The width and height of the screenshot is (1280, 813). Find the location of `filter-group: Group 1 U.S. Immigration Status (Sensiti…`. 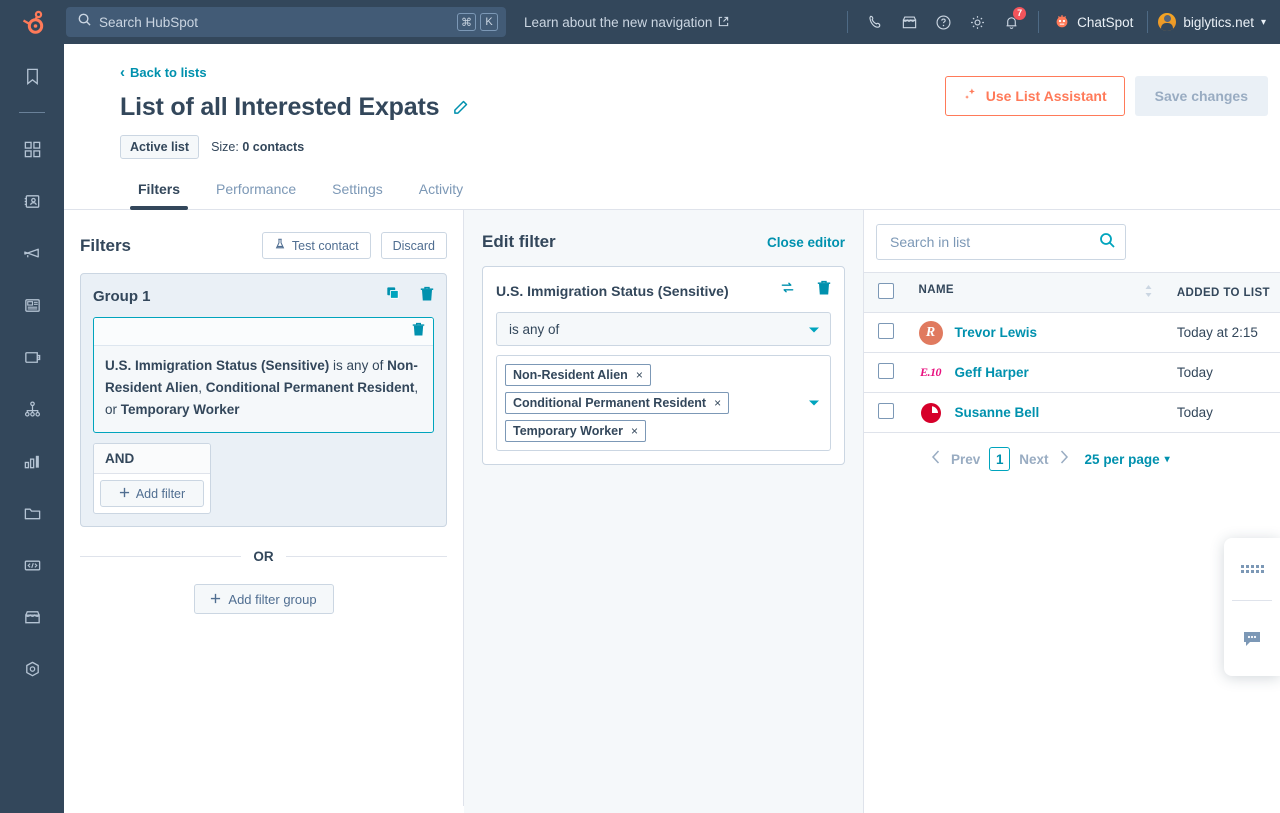

filter-group: Group 1 U.S. Immigration Status (Sensiti… is located at coordinates (263, 400).